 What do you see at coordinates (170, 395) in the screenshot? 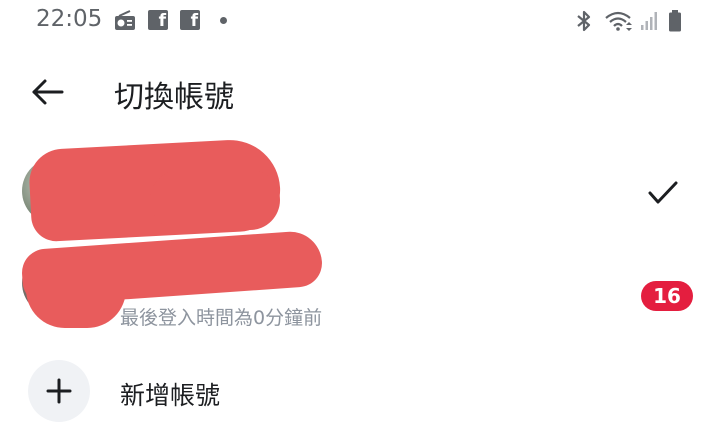
I see `add-account-label: 新增帳號` at bounding box center [170, 395].